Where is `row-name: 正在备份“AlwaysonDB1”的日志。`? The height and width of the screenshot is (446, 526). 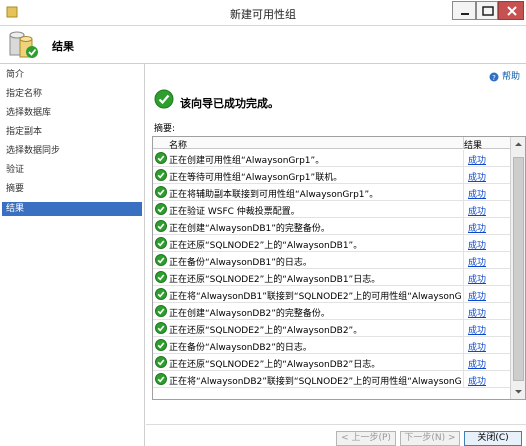 row-name: 正在备份“AlwaysonDB1”的日志。 is located at coordinates (240, 263).